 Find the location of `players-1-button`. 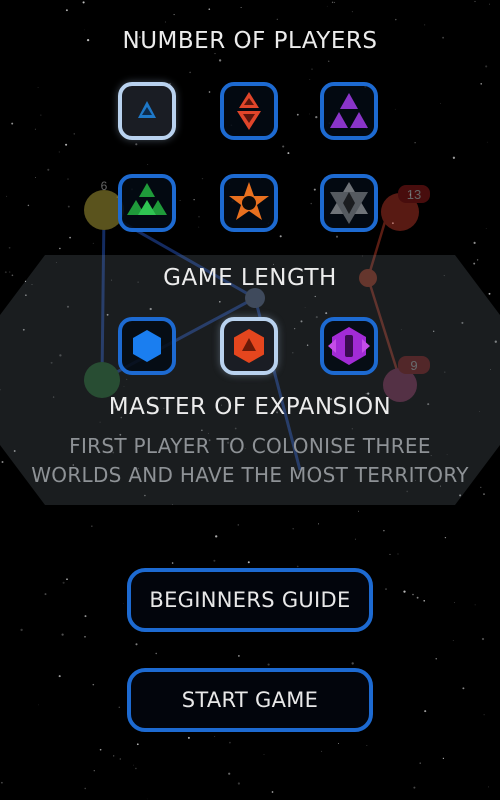

players-1-button is located at coordinates (147, 111).